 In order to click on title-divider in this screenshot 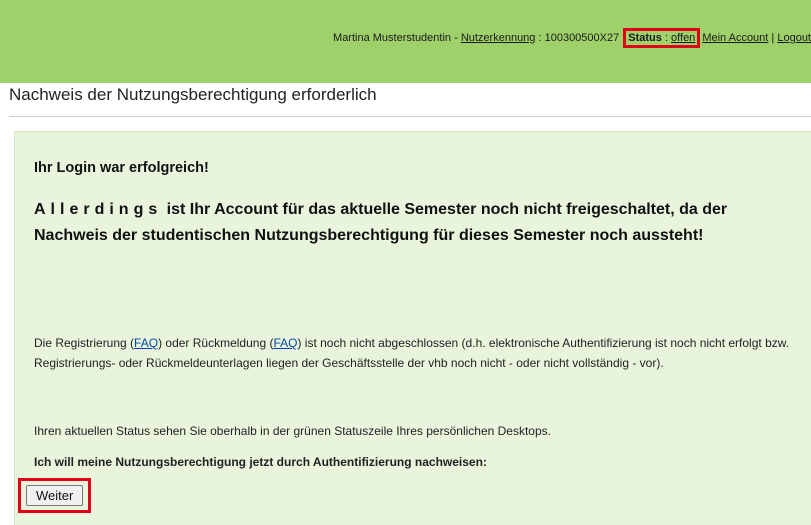, I will do `click(410, 116)`.